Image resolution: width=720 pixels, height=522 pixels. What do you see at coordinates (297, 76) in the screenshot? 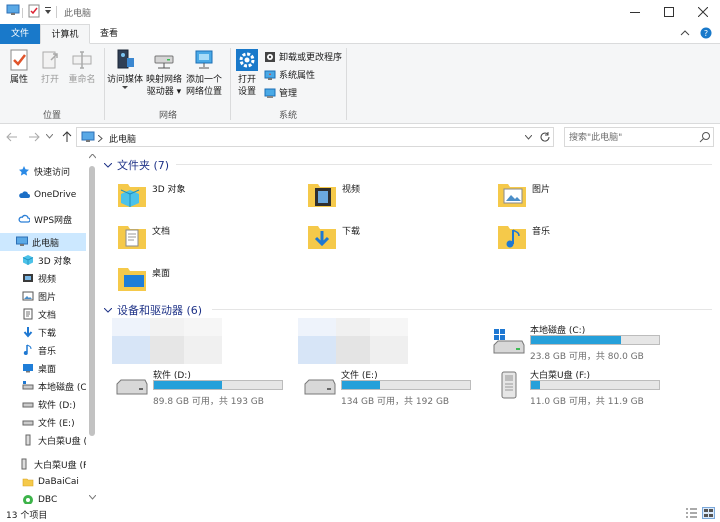
I see `system-properties-label: 系统属性` at bounding box center [297, 76].